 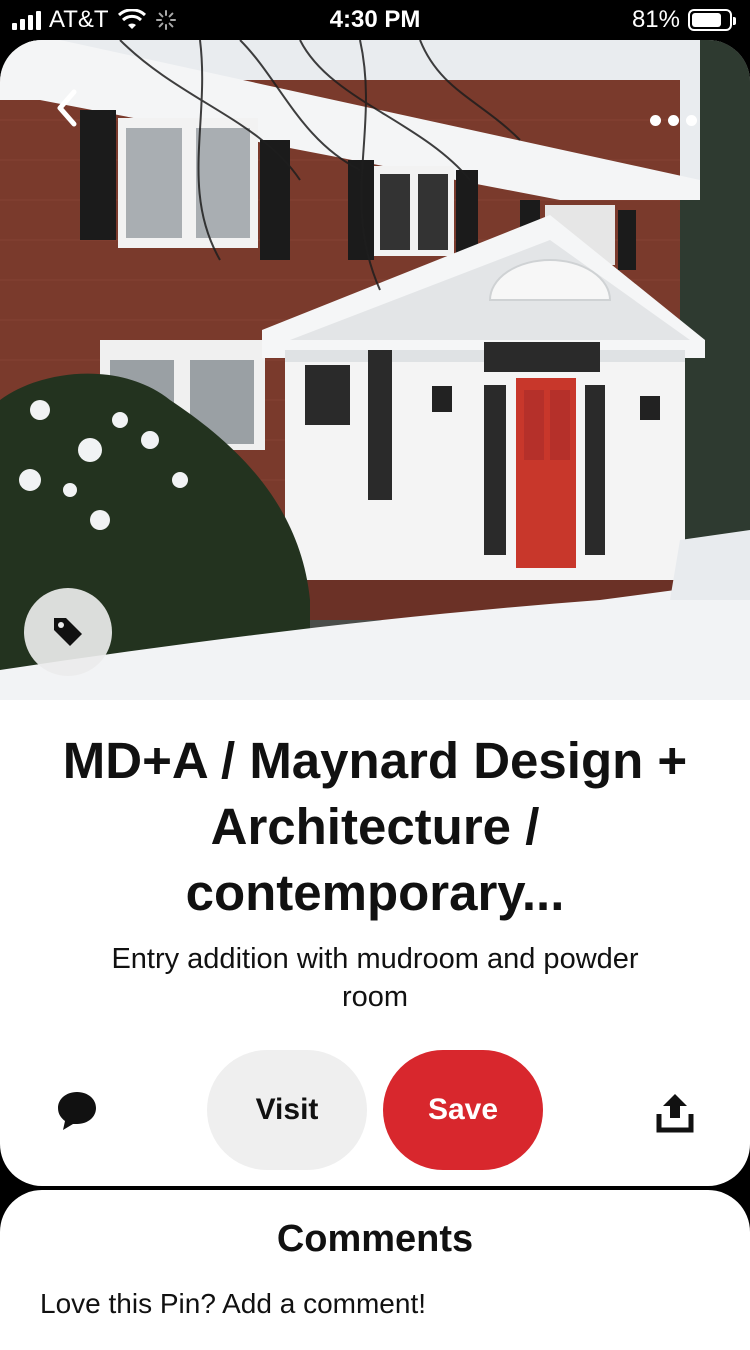 I want to click on pin-description-line: room, so click(x=375, y=997).